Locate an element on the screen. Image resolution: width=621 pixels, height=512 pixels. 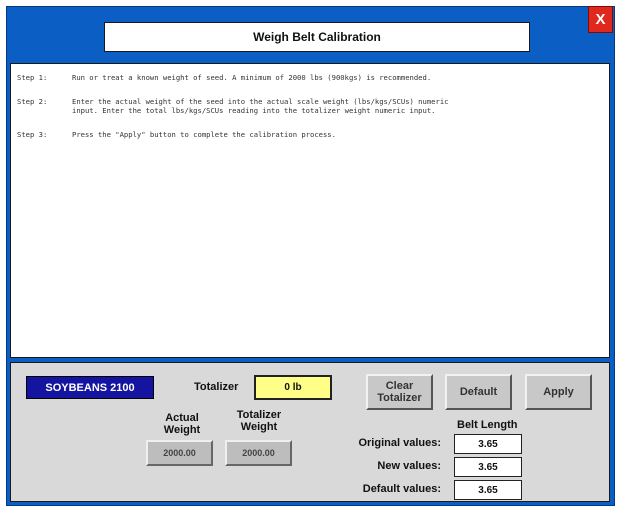
step-number: Step 2: is located at coordinates (32, 101).